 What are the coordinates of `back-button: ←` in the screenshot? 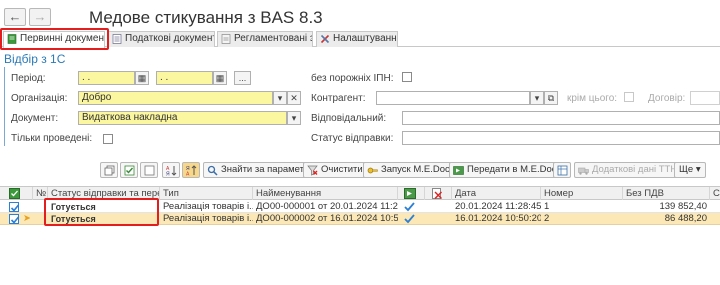 It's located at (15, 17).